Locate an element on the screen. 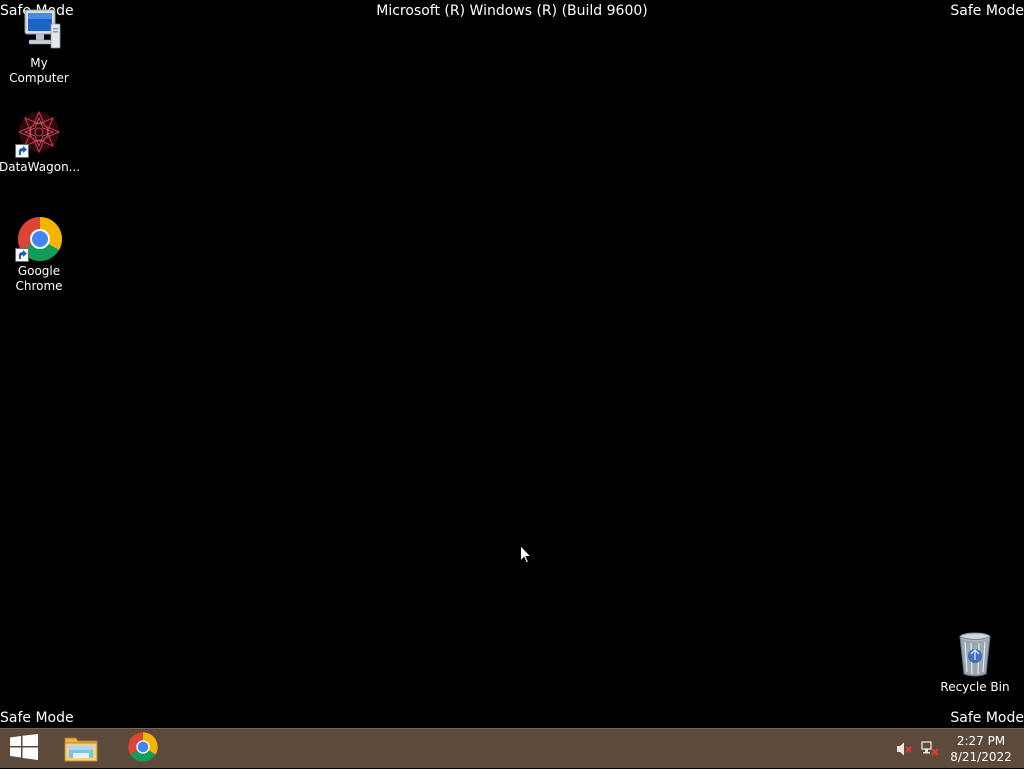 The width and height of the screenshot is (1024, 769). network-disconnected-icon is located at coordinates (930, 749).